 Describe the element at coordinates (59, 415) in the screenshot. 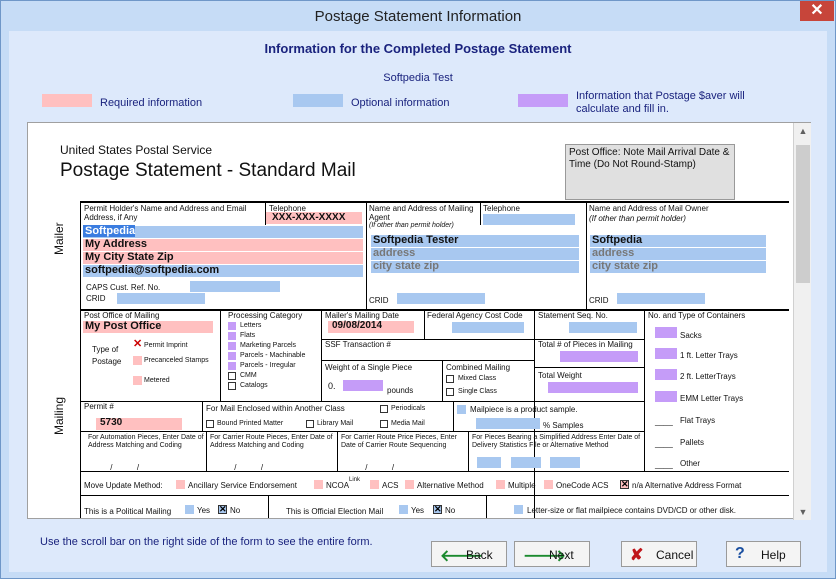

I see `mailing-section-label: Mailing` at that location.